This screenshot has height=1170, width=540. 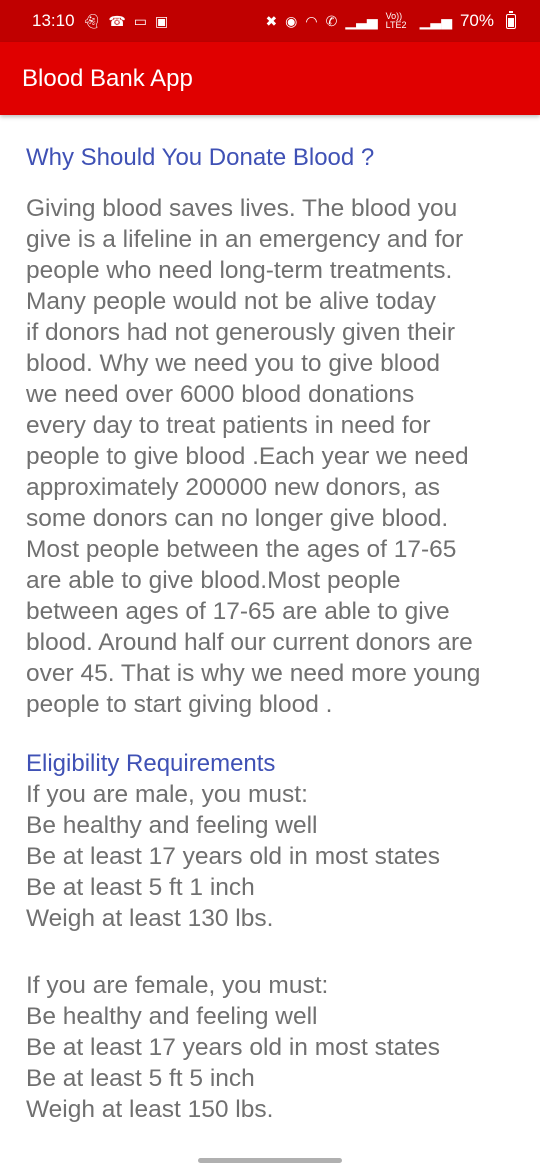 I want to click on why-donate-heading: Why Should You Donate Blood ?, so click(x=200, y=157).